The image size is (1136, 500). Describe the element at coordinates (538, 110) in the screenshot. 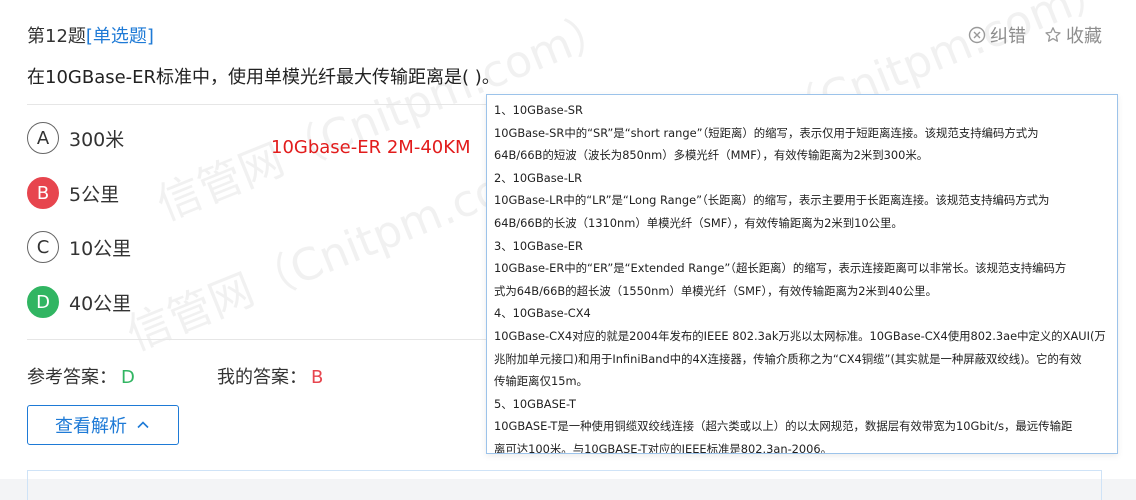

I see `popup-line: 1、10GBase-SR` at that location.